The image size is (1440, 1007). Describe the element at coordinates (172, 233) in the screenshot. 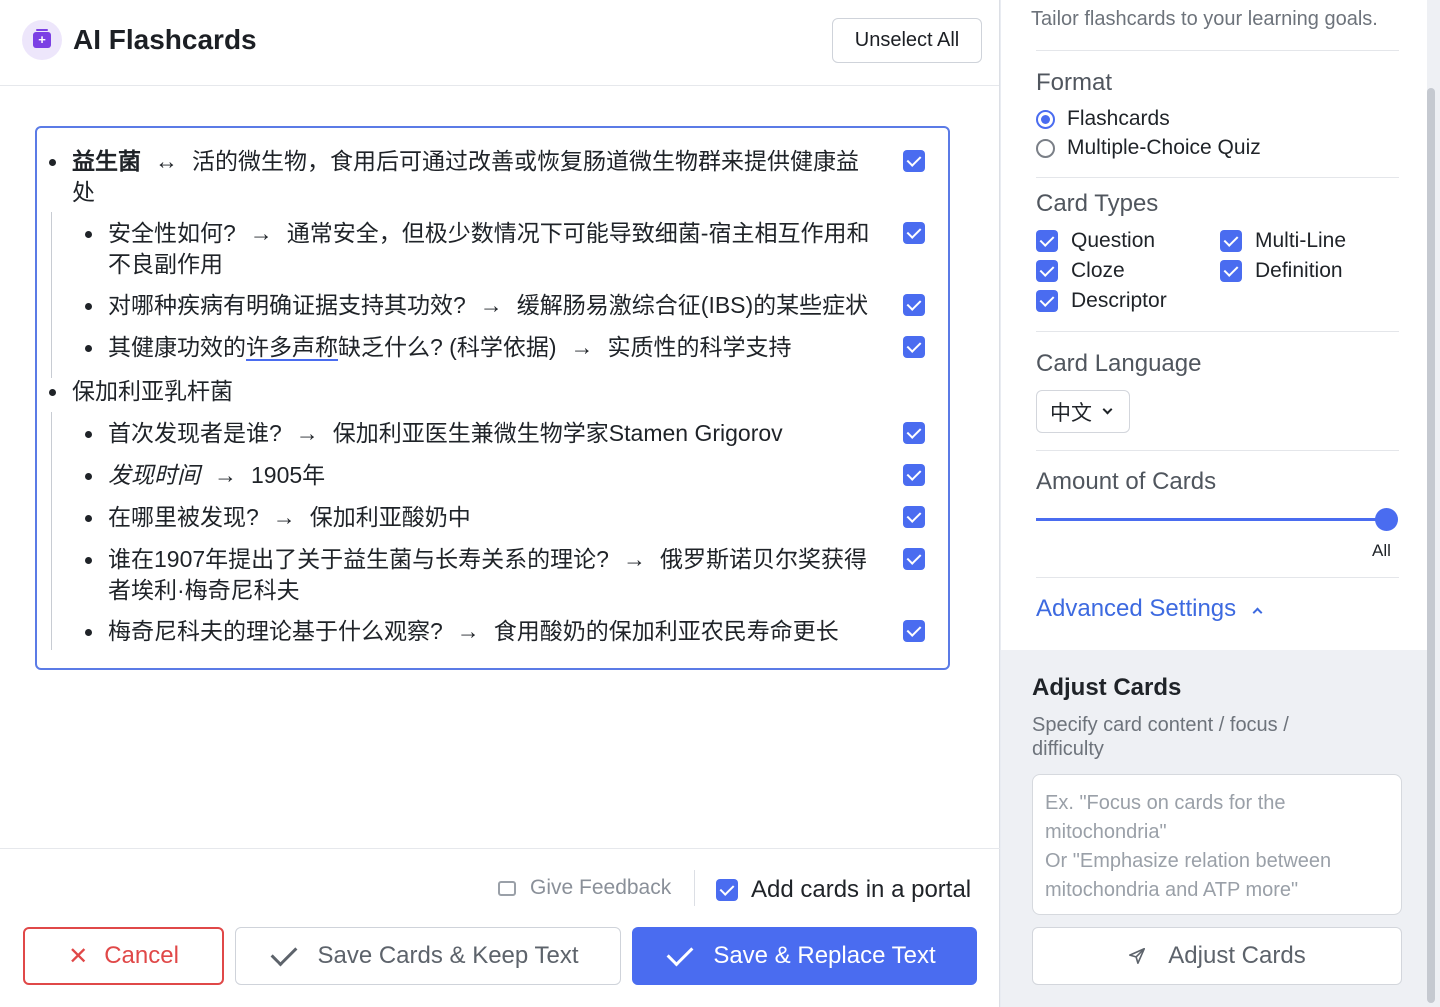

I see `card-front: 安全性如何?` at that location.